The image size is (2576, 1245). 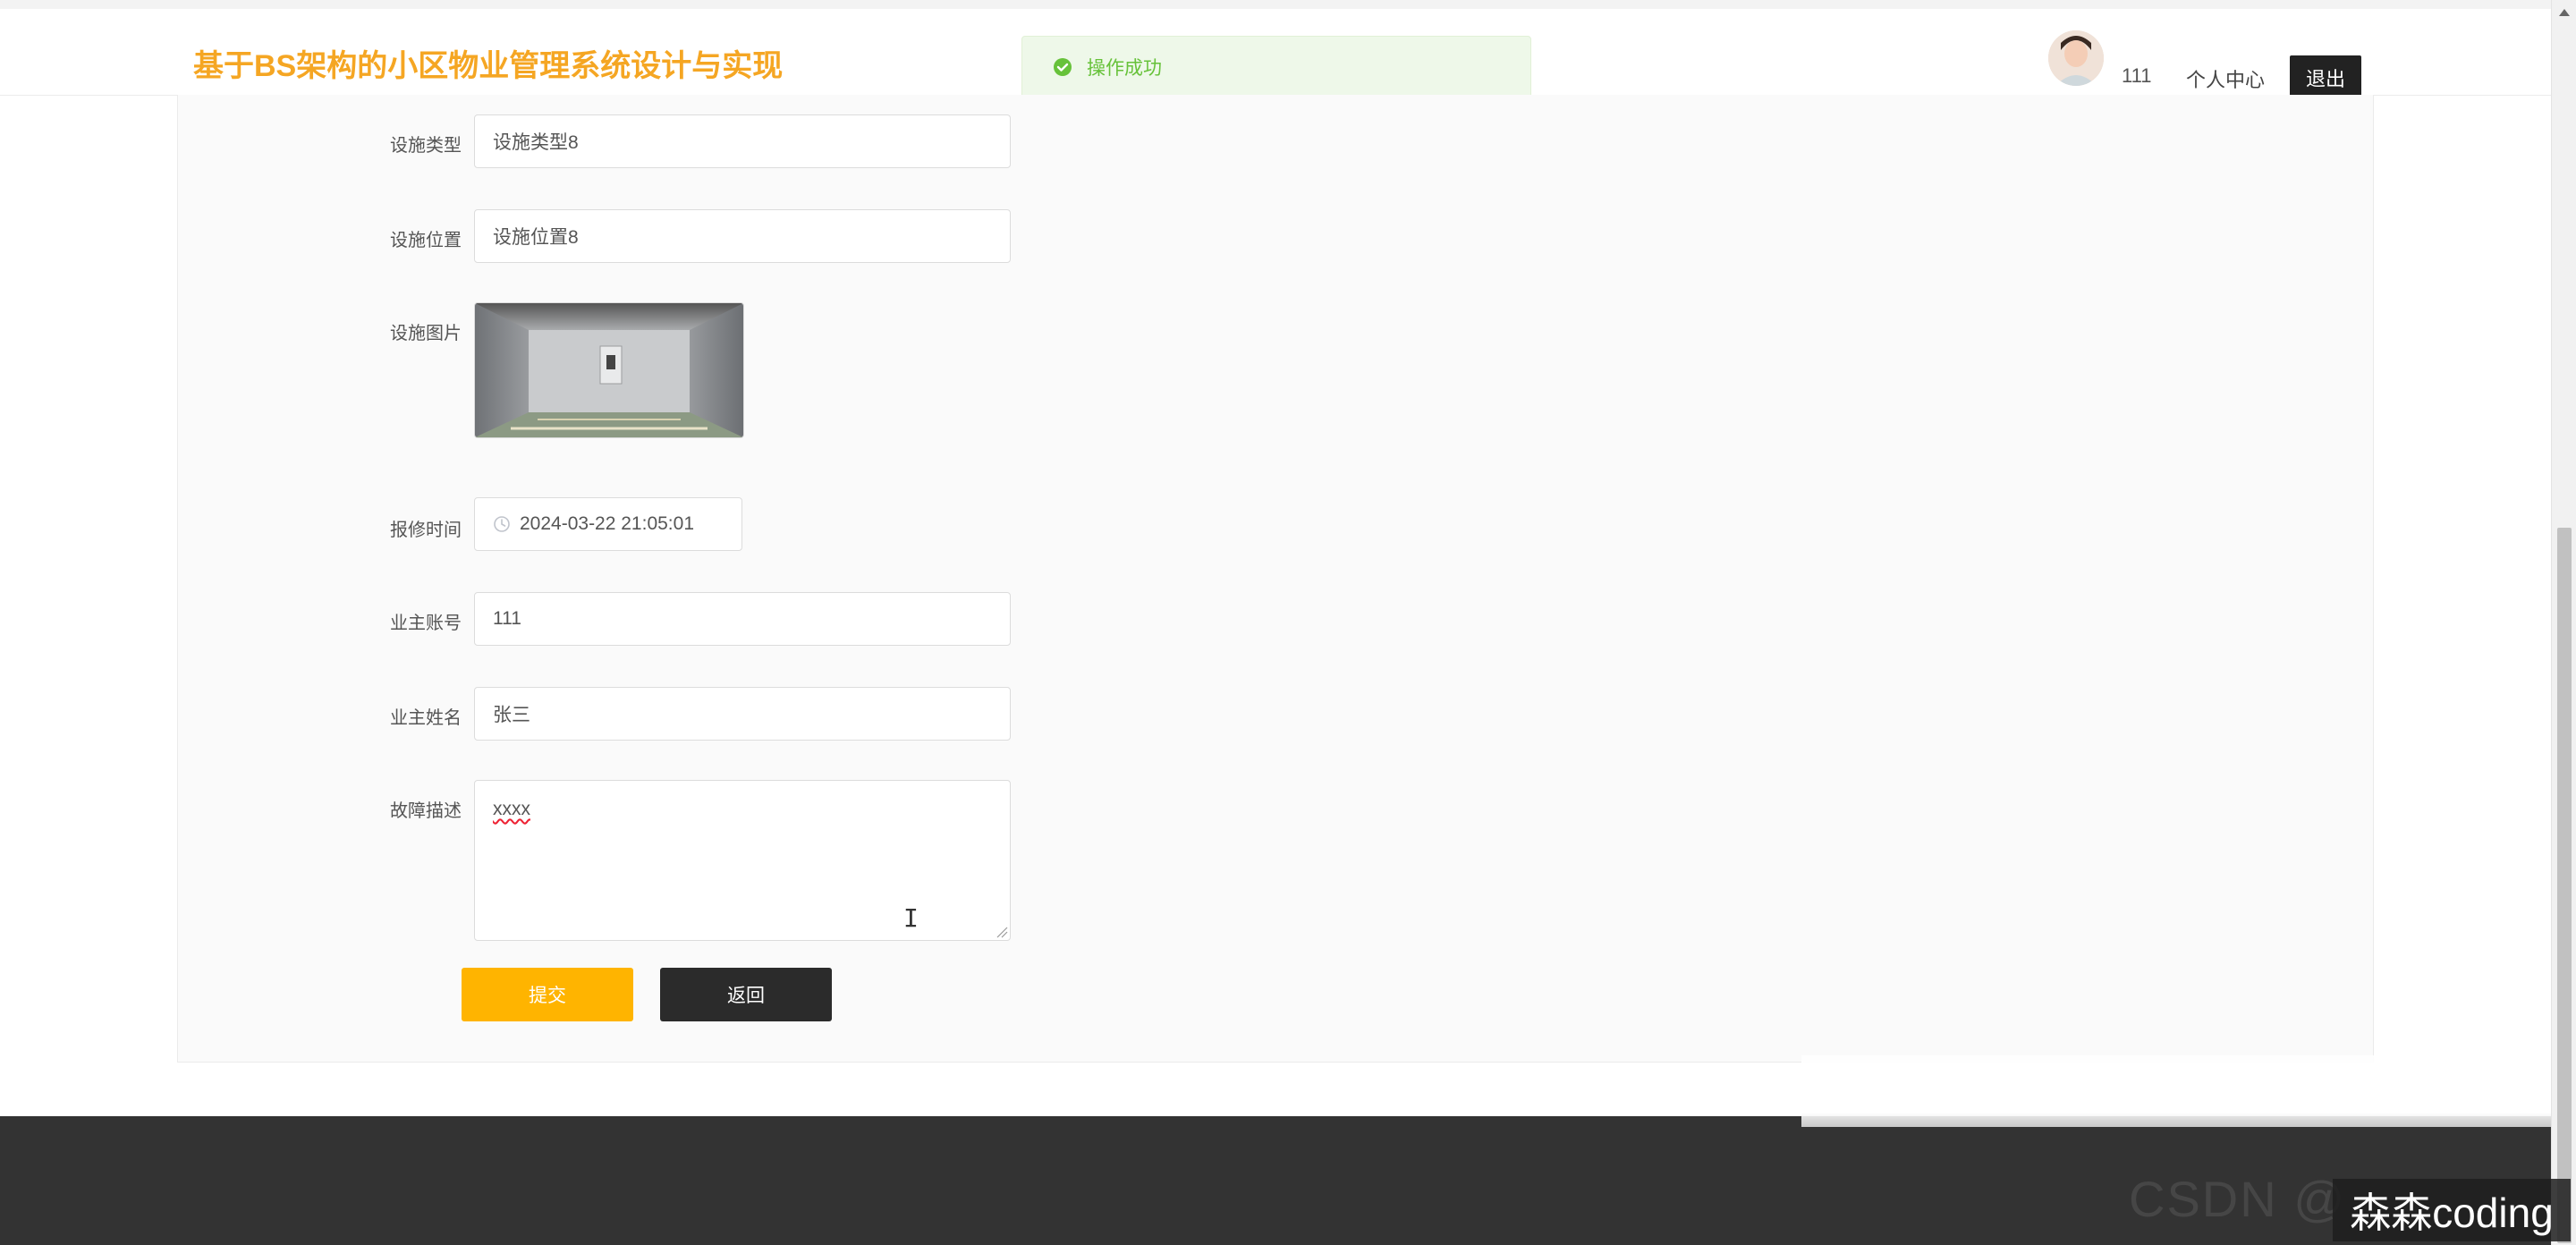 I want to click on facility-image-label: 设施图片, so click(x=426, y=333).